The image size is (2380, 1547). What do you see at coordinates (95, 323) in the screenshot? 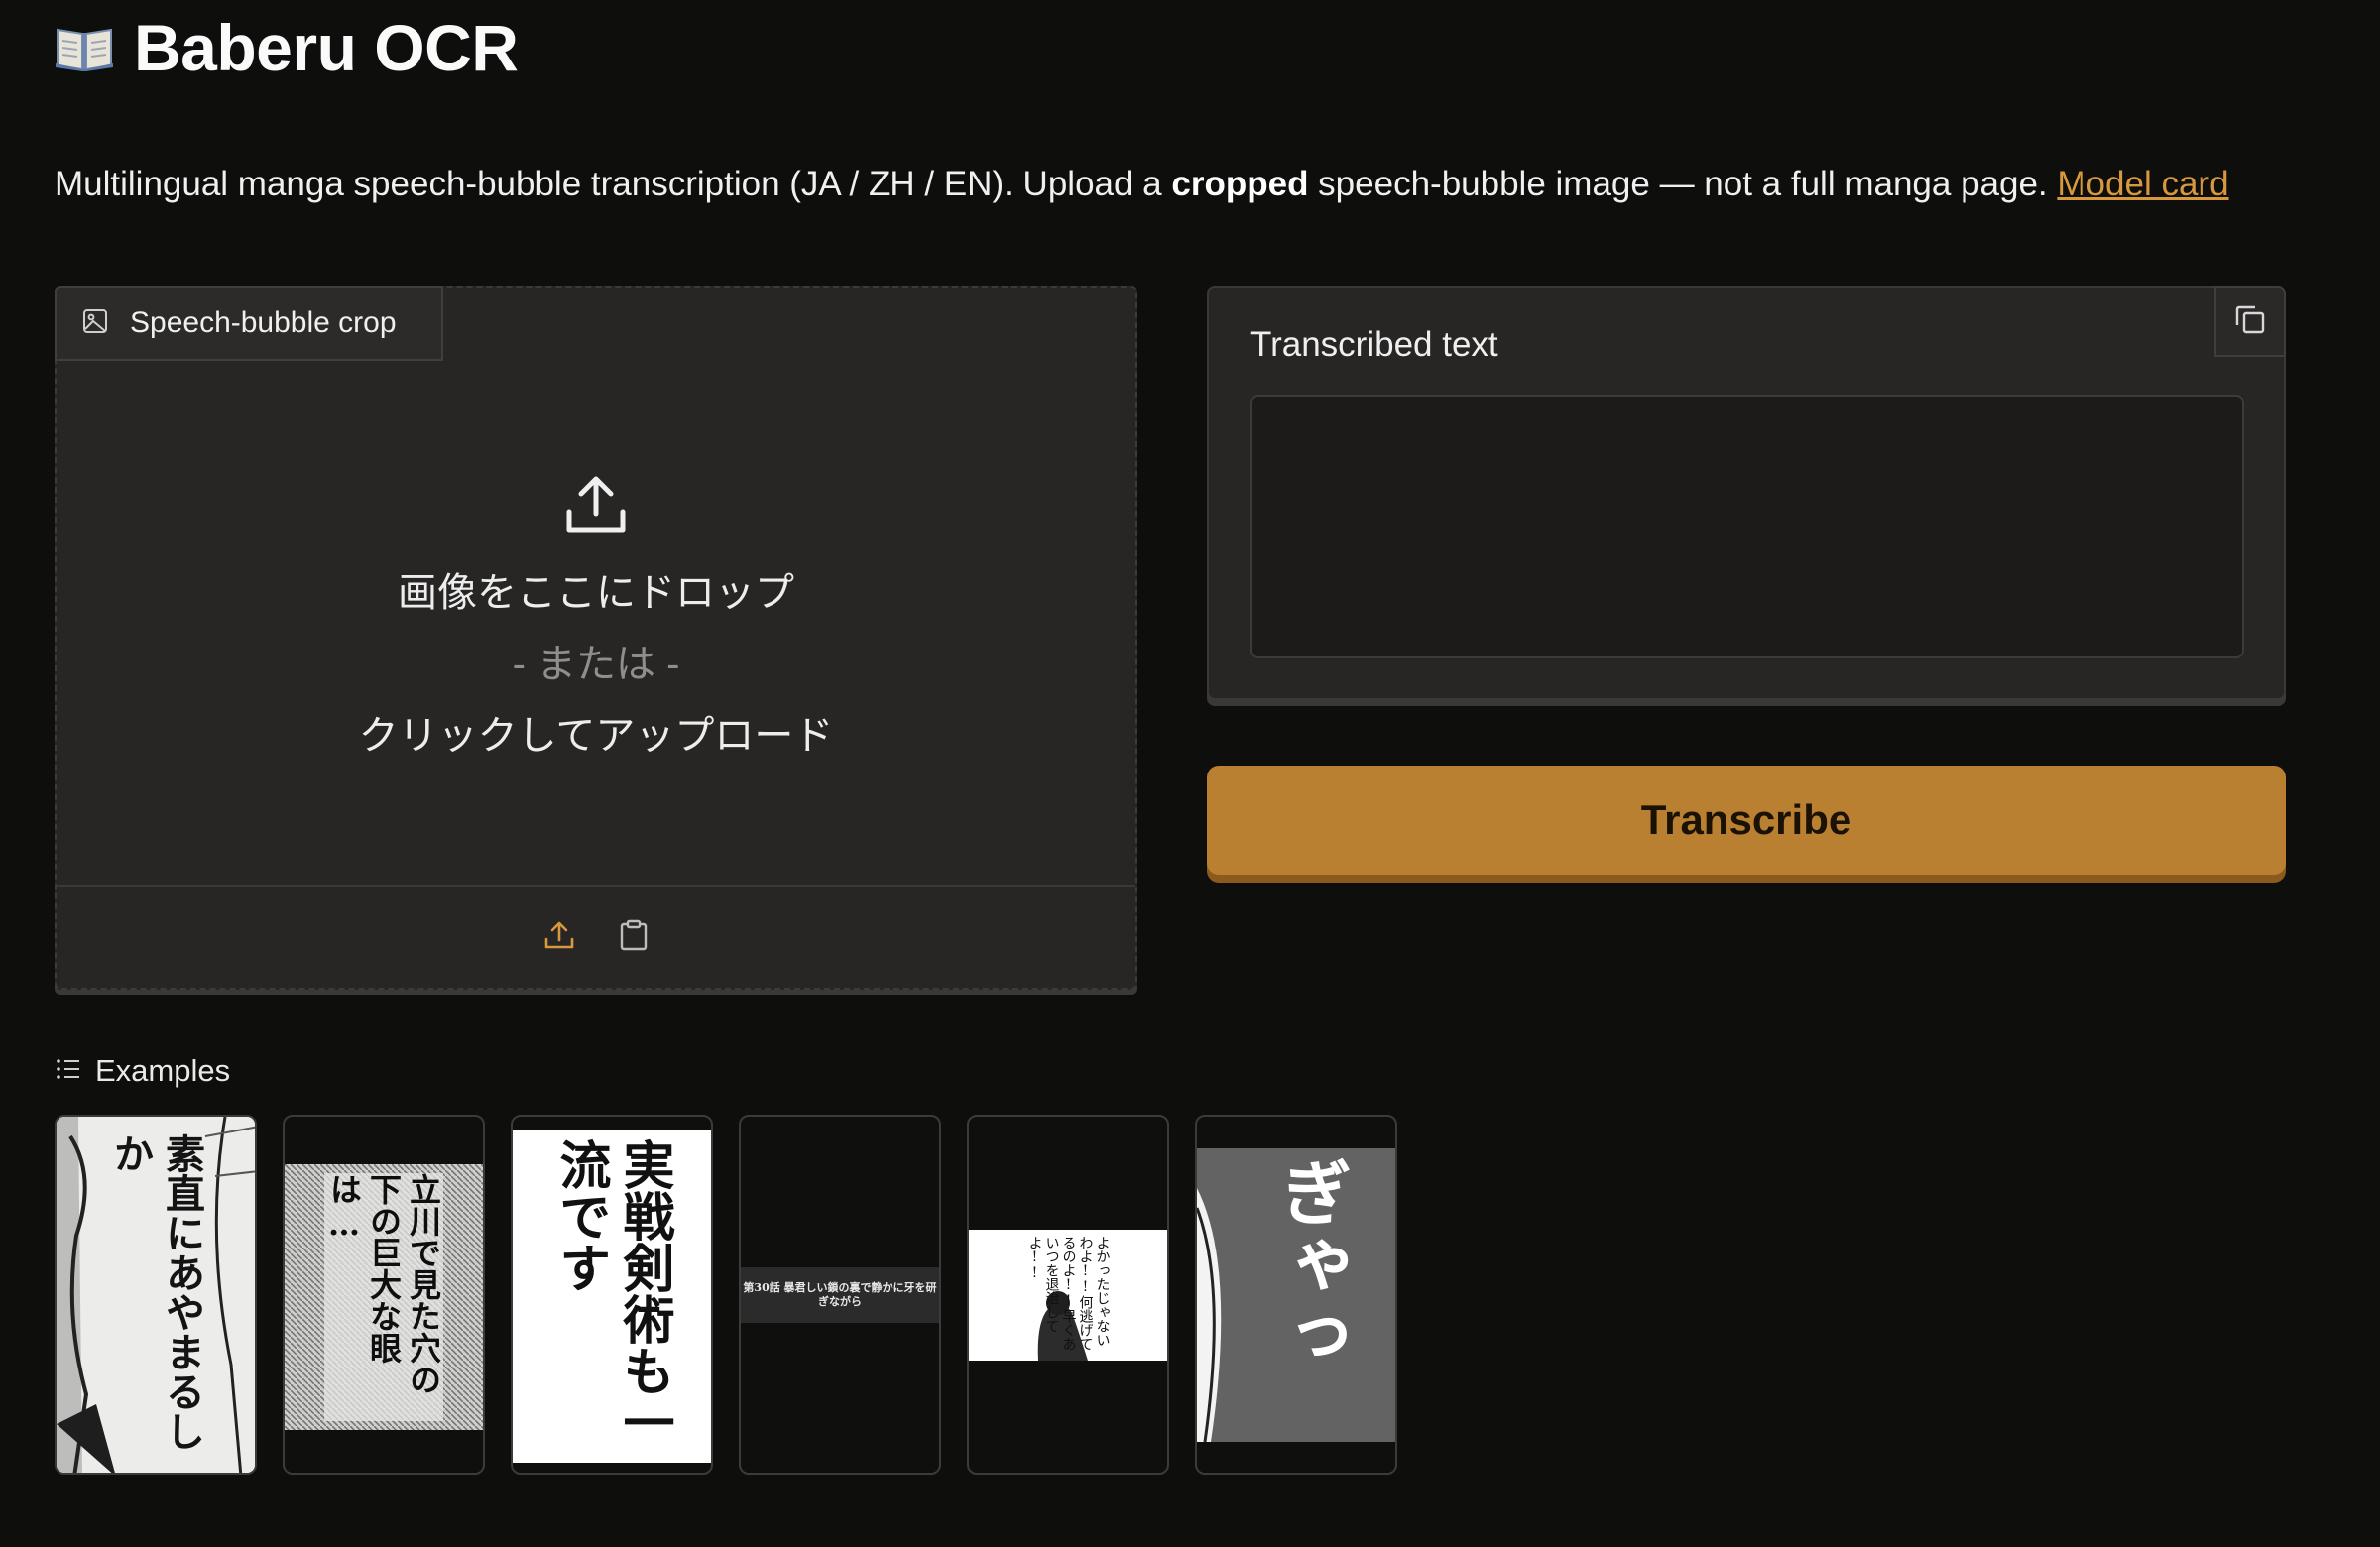
I see `image-icon` at bounding box center [95, 323].